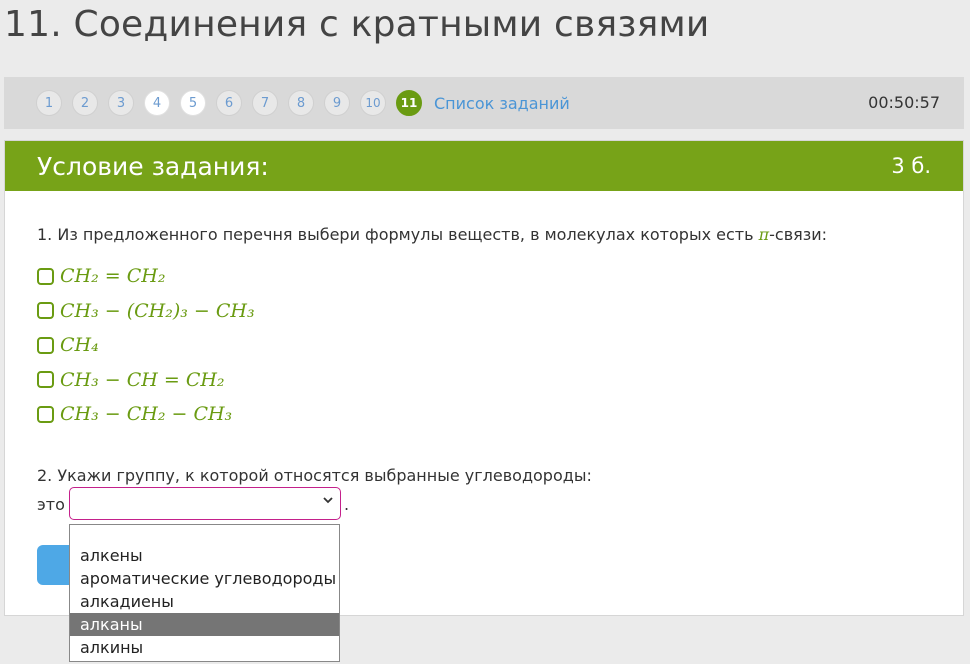 The height and width of the screenshot is (664, 970). Describe the element at coordinates (49, 103) in the screenshot. I see `task-pill-1: 1` at that location.